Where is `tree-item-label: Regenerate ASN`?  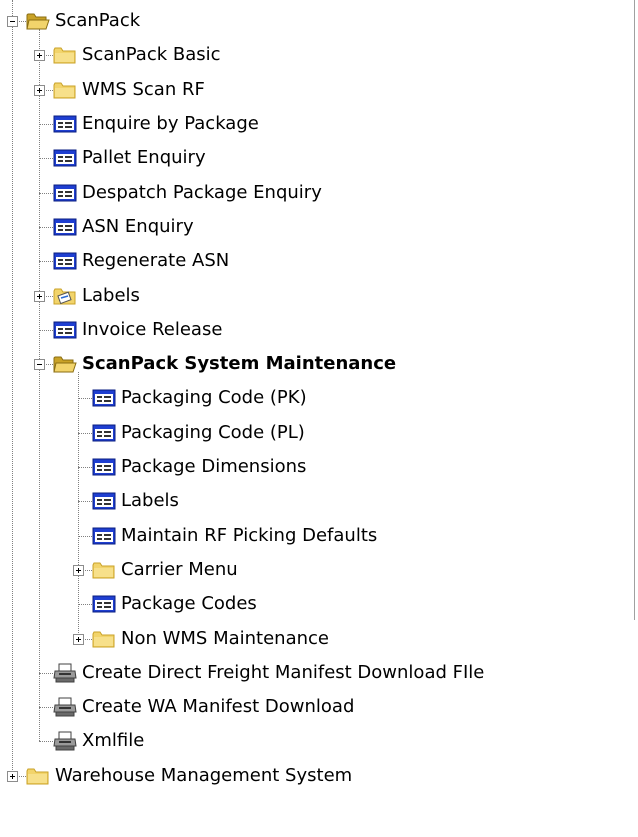 tree-item-label: Regenerate ASN is located at coordinates (155, 261).